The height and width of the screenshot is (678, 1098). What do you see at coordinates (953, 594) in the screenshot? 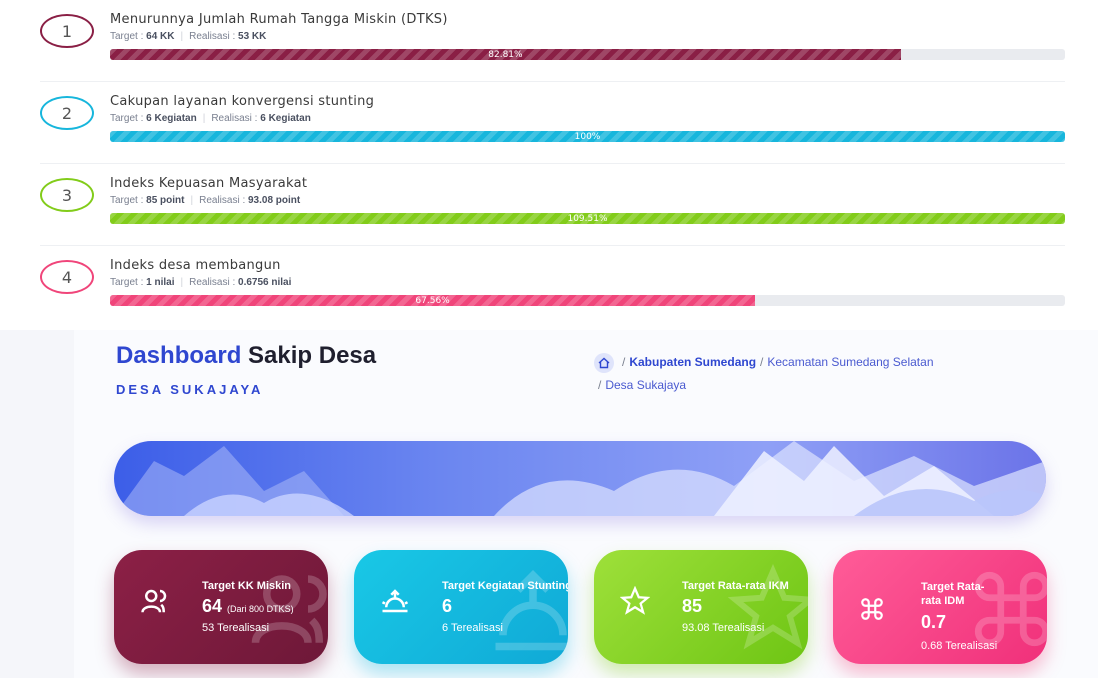
I see `card-title: Target Rata-rata IDM` at bounding box center [953, 594].